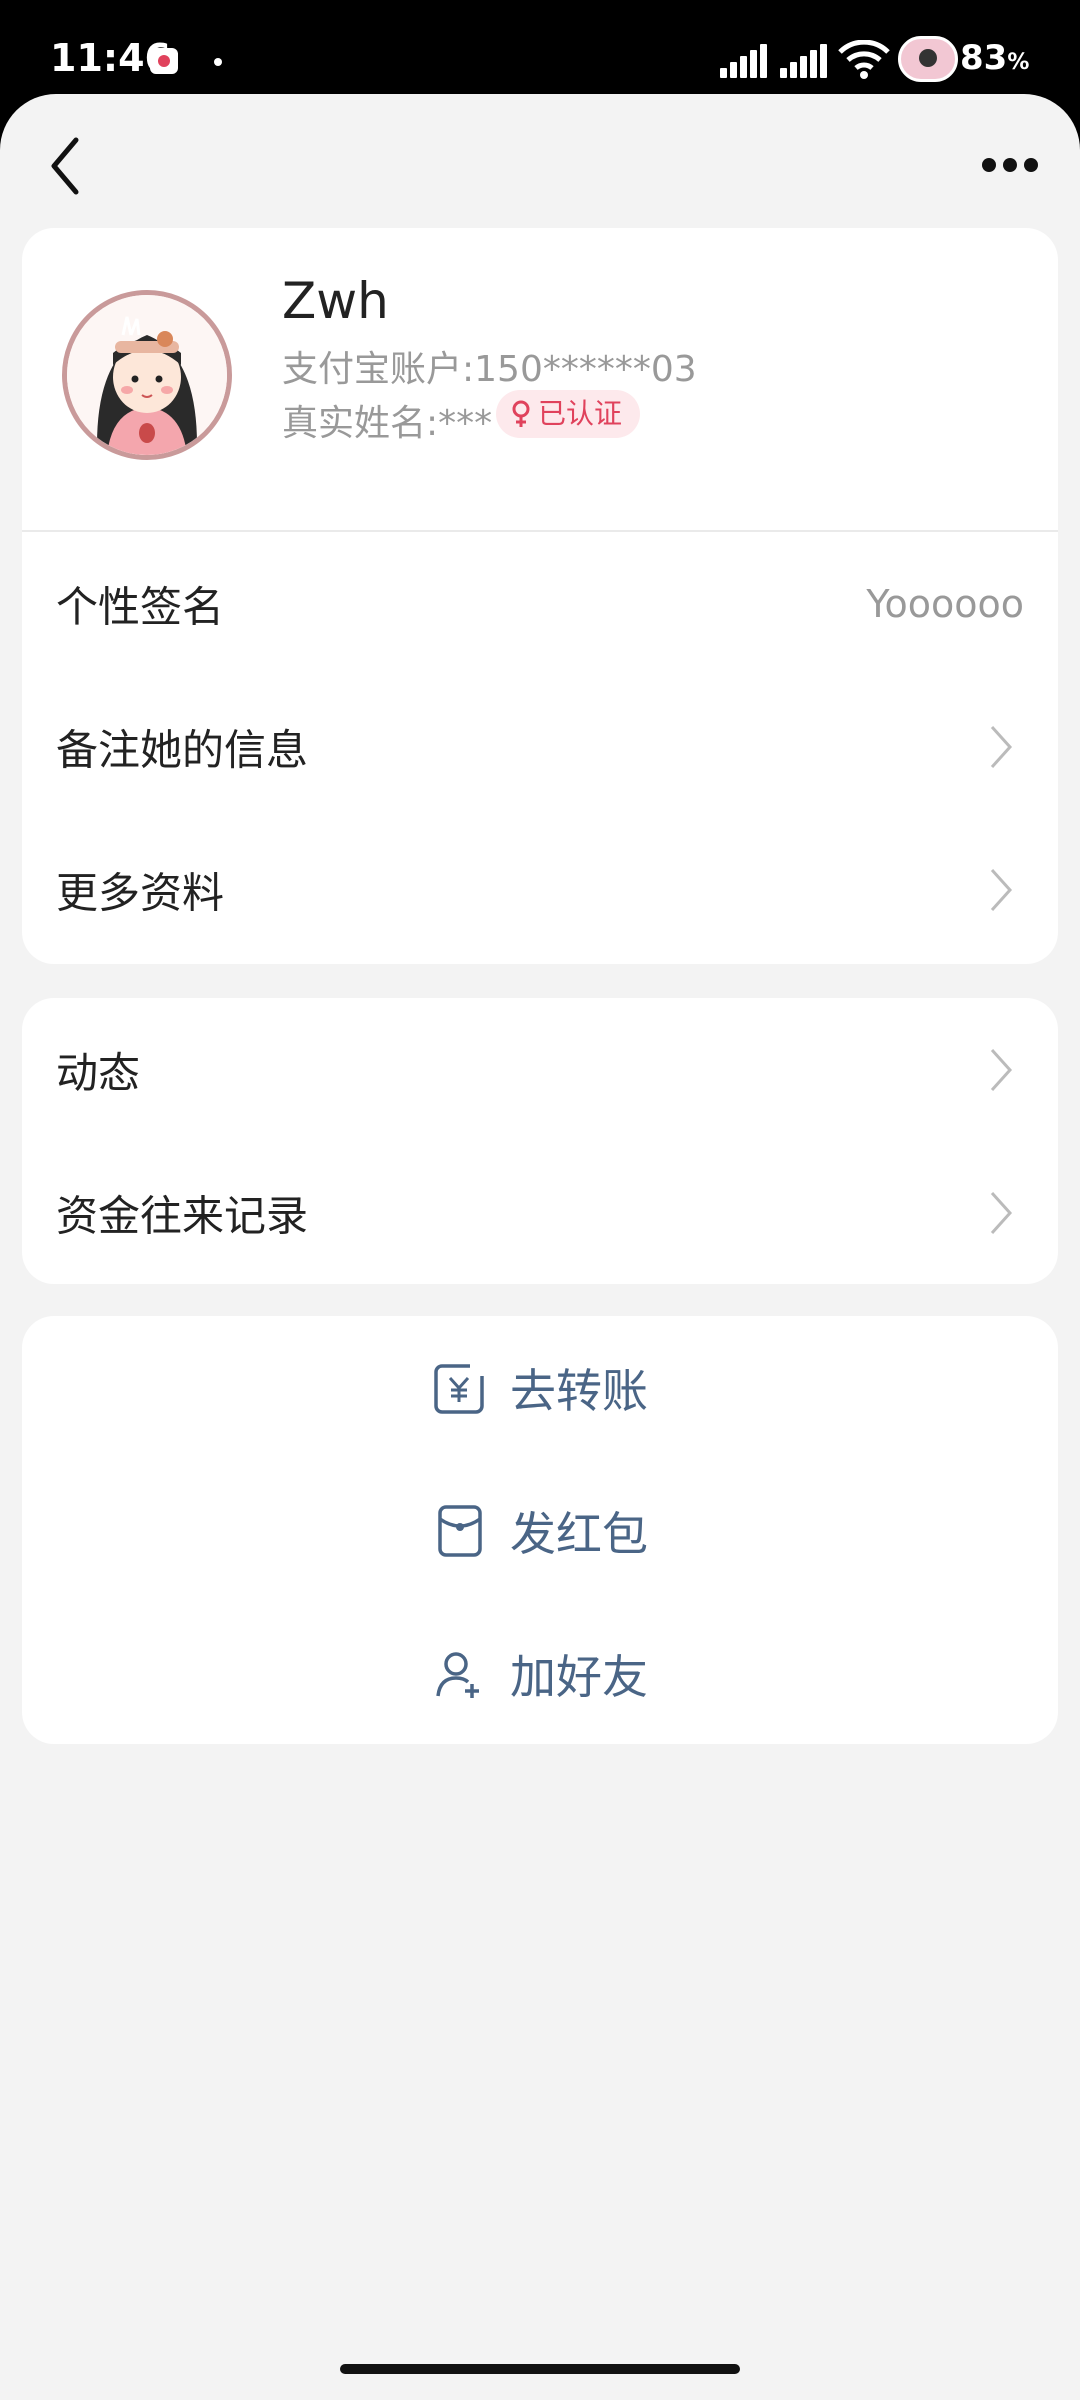 The image size is (1080, 2400). I want to click on add-friend-button: 加好友, so click(540, 1673).